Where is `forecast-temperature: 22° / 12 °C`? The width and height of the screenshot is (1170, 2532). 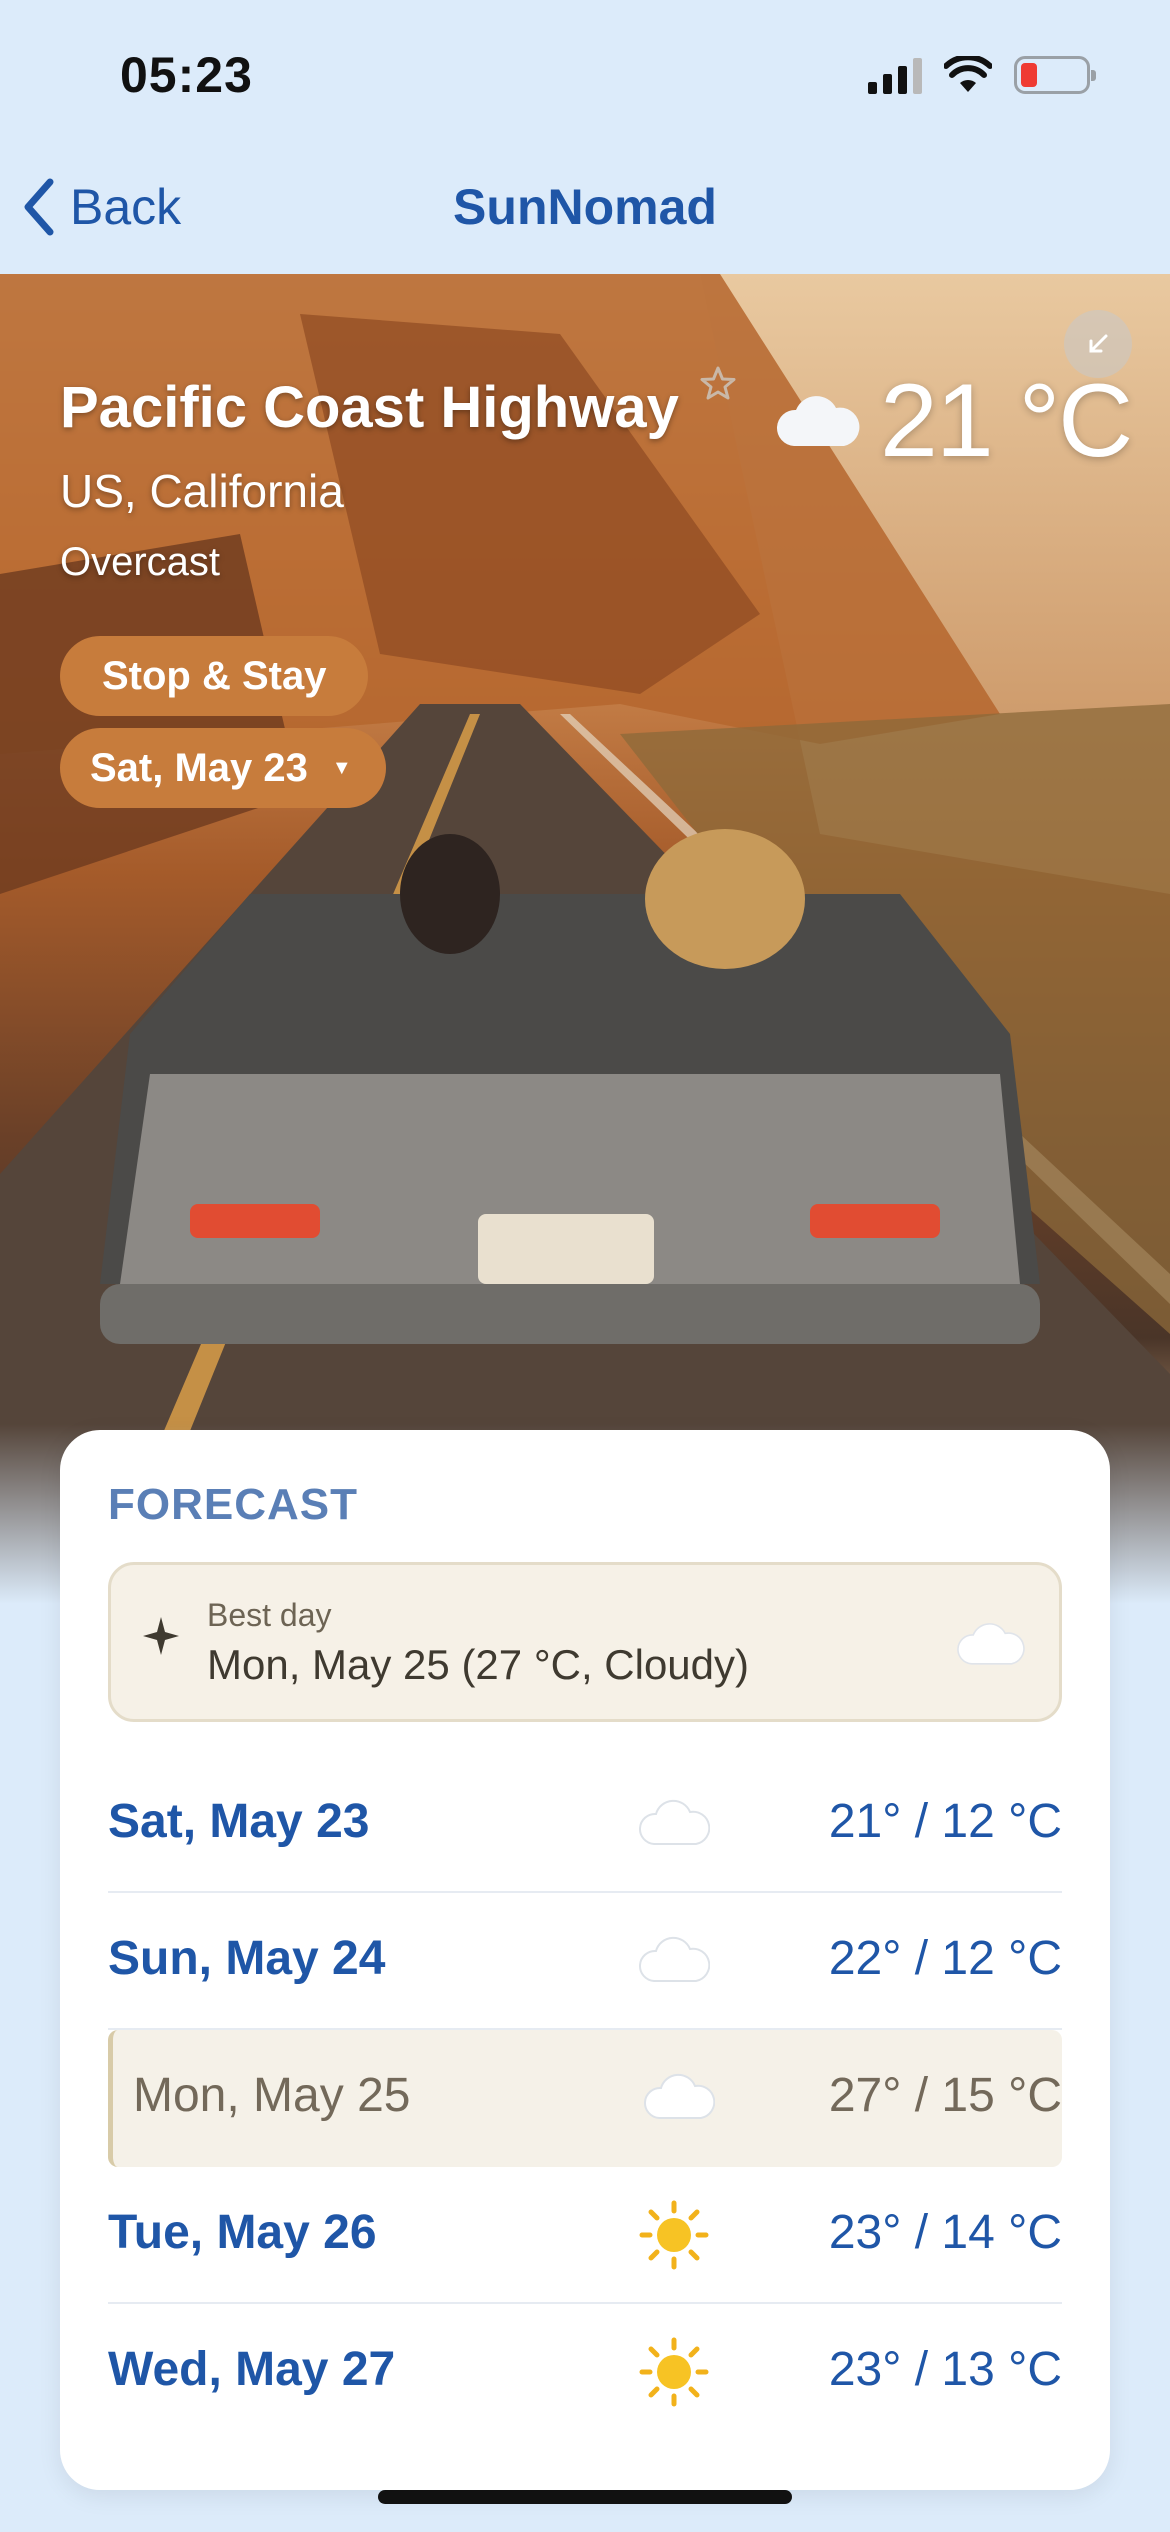
forecast-temperature: 22° / 12 °C is located at coordinates (945, 1958).